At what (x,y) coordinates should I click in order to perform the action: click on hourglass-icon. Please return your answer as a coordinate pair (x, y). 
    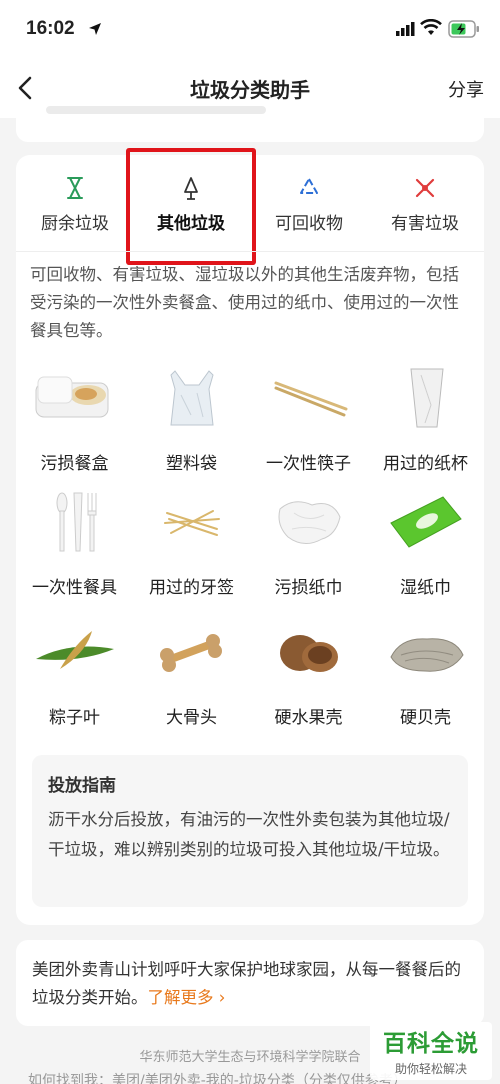
    Looking at the image, I should click on (75, 188).